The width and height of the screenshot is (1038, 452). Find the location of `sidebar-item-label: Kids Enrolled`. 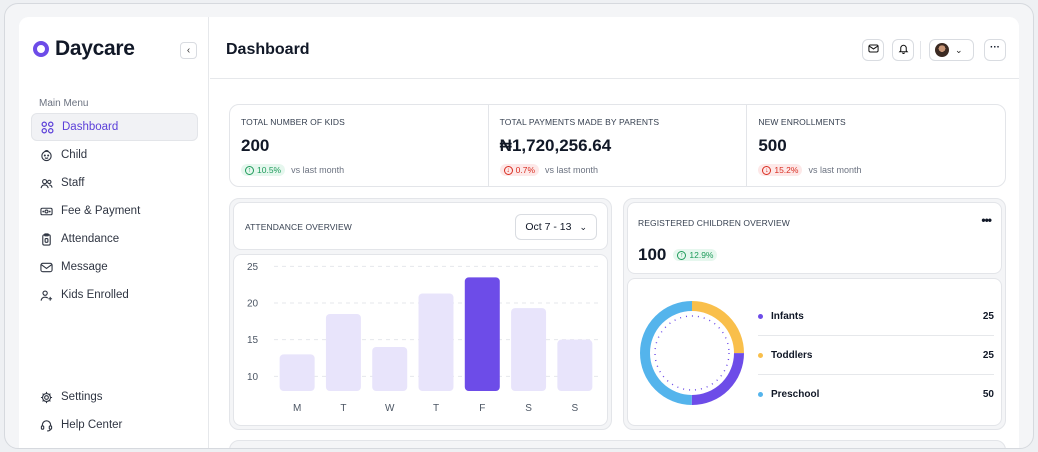

sidebar-item-label: Kids Enrolled is located at coordinates (95, 295).